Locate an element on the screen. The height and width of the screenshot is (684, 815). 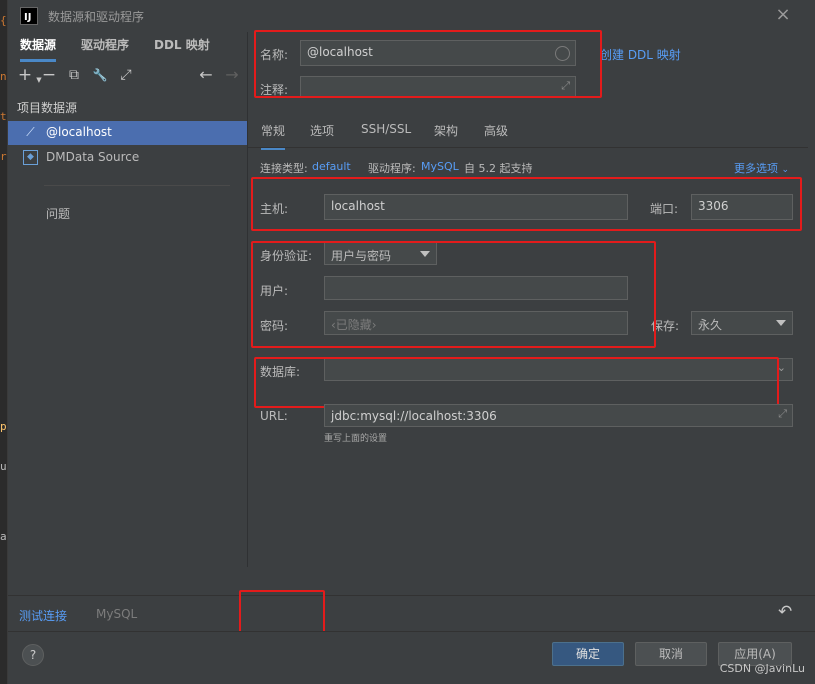
watermark: CSDN @JavinLu is located at coordinates (762, 668).